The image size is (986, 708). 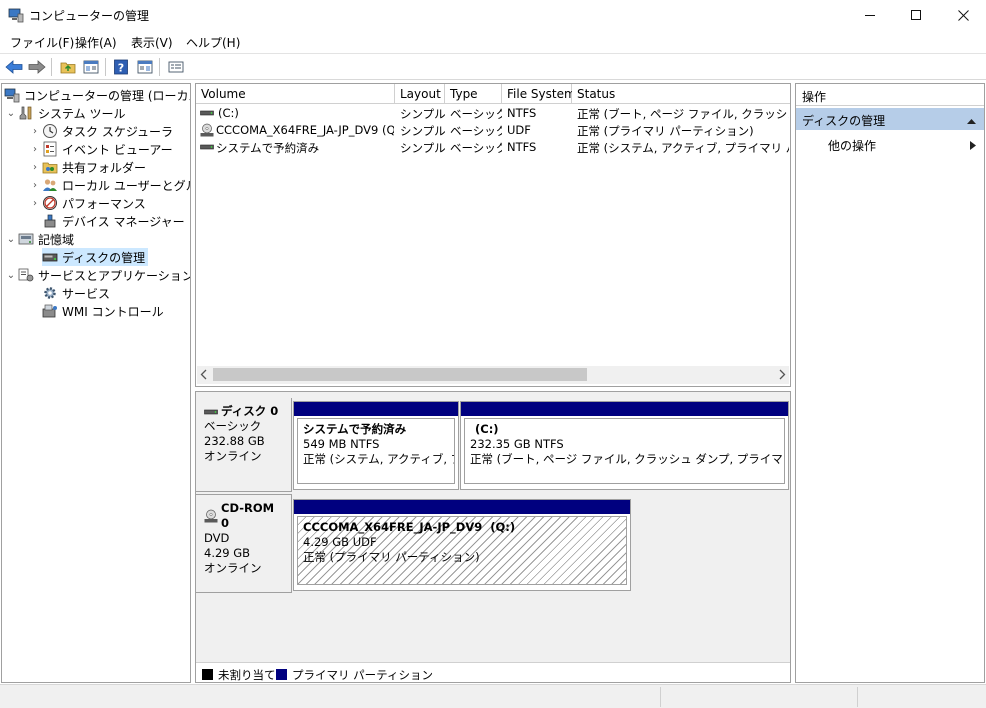 I want to click on up-one-level-button, so click(x=68, y=67).